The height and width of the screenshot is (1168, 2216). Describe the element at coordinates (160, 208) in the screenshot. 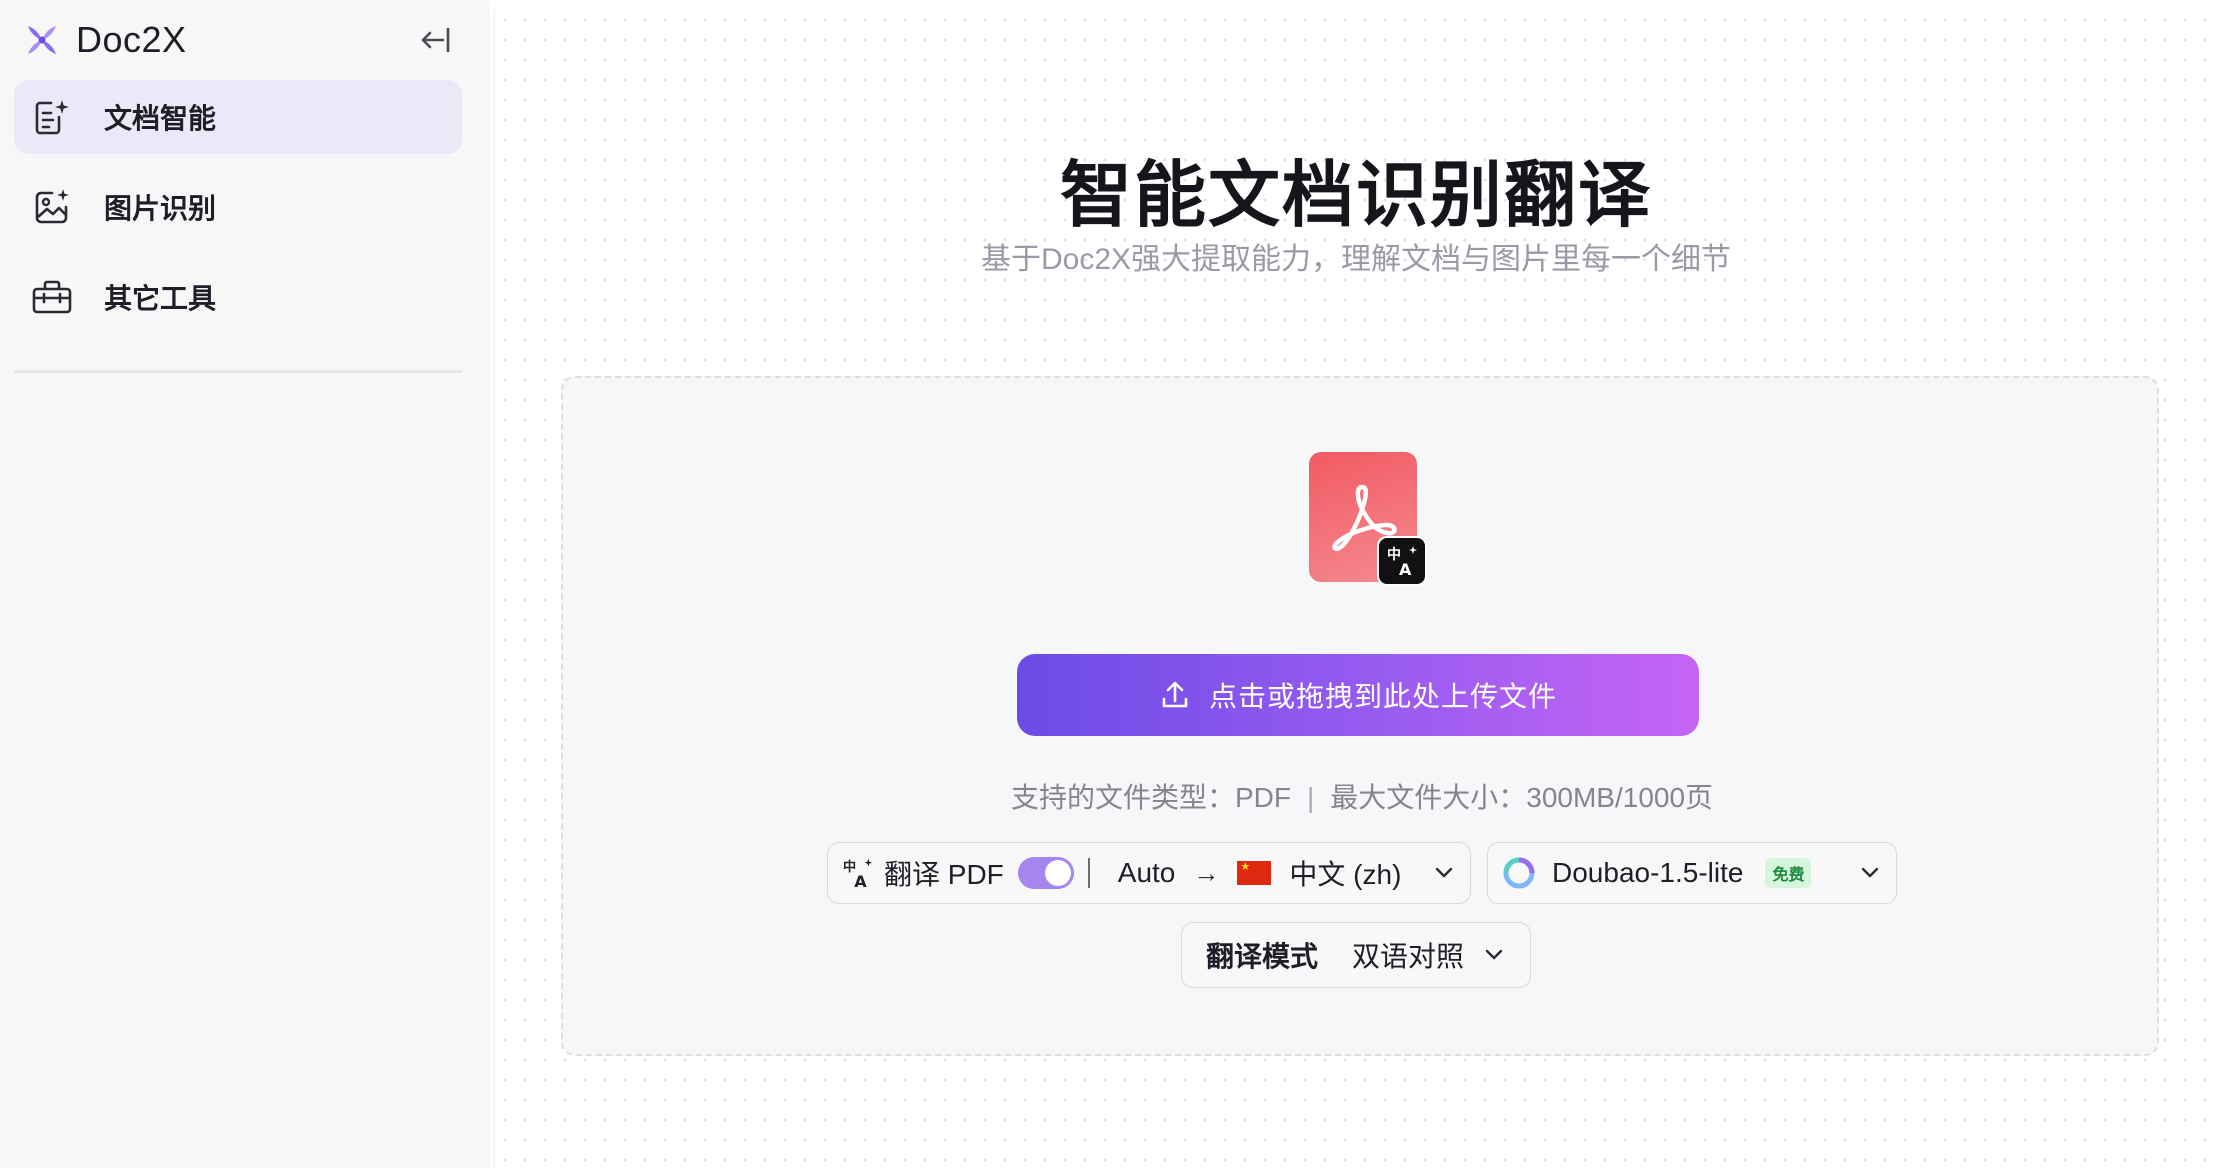

I see `sidebar-item-label: 图片识别` at that location.